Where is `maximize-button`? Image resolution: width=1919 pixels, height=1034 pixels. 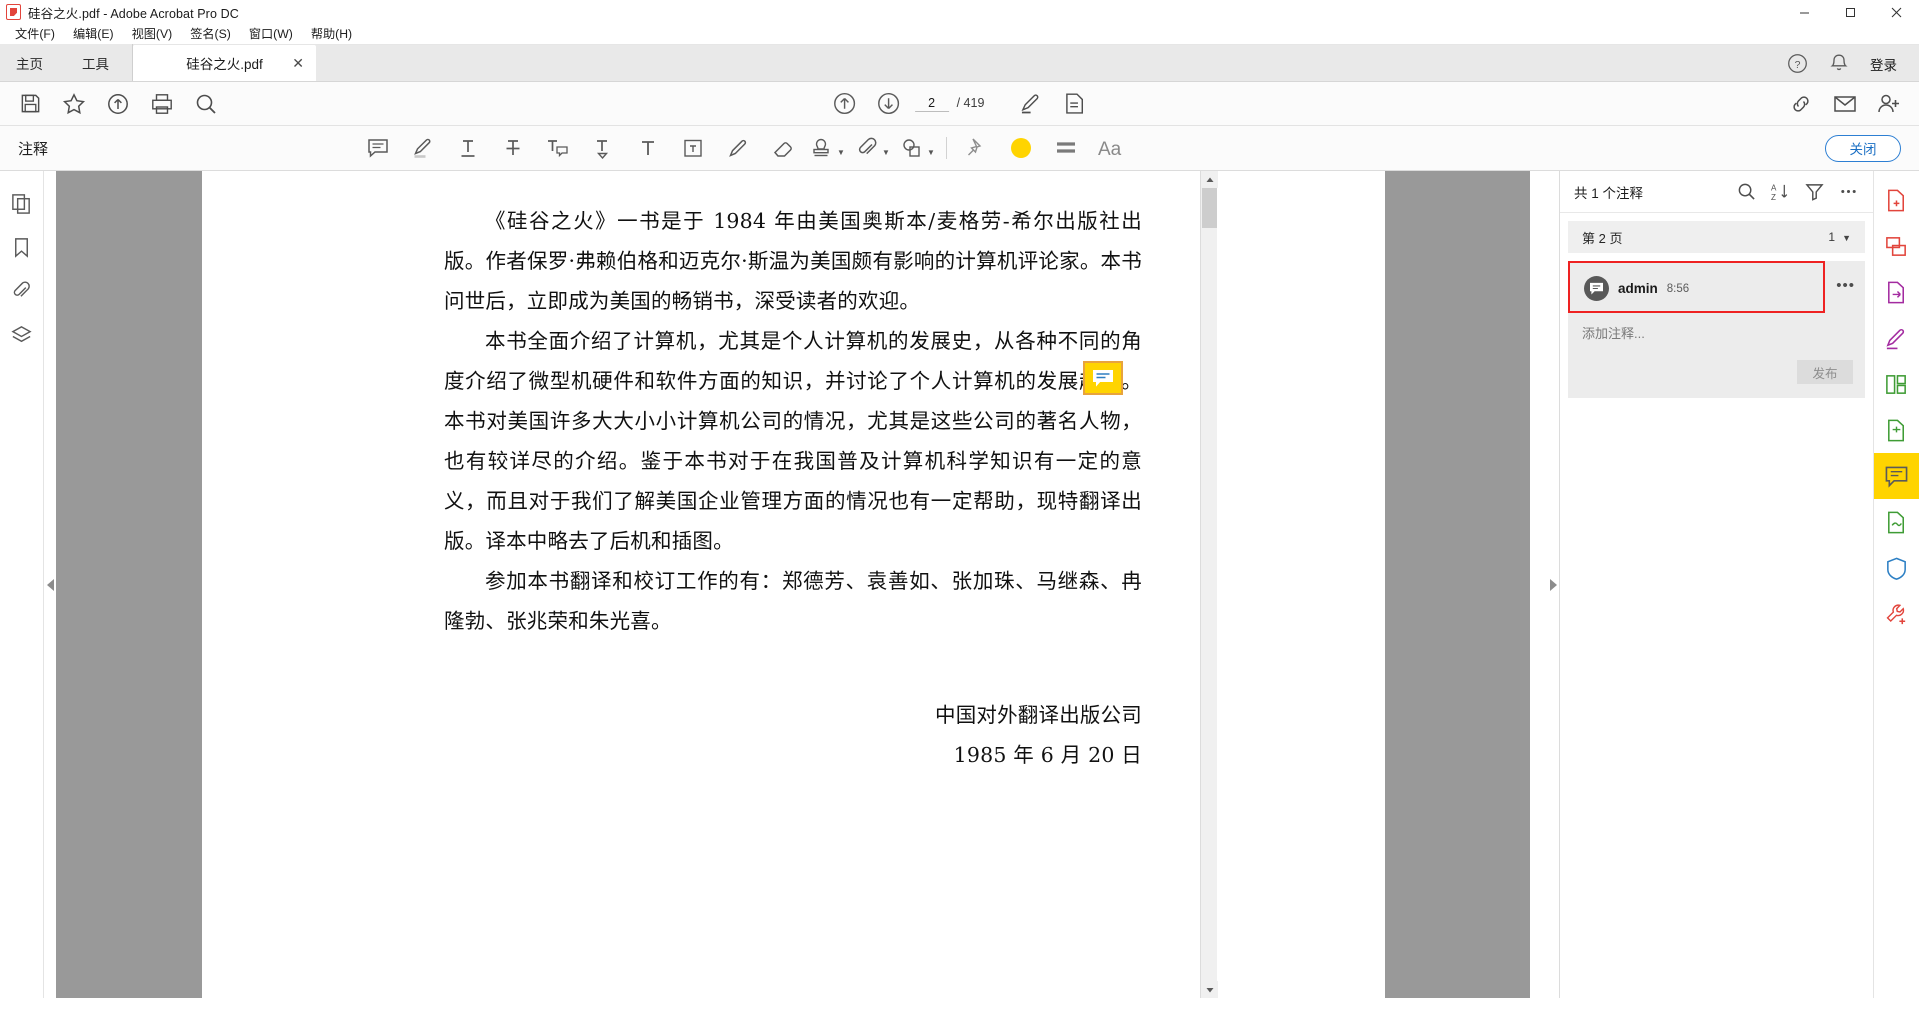 maximize-button is located at coordinates (1850, 12).